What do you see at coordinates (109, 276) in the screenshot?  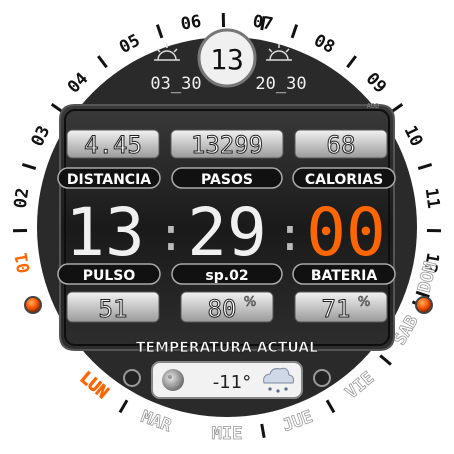 I see `pulse-label: PULSO` at bounding box center [109, 276].